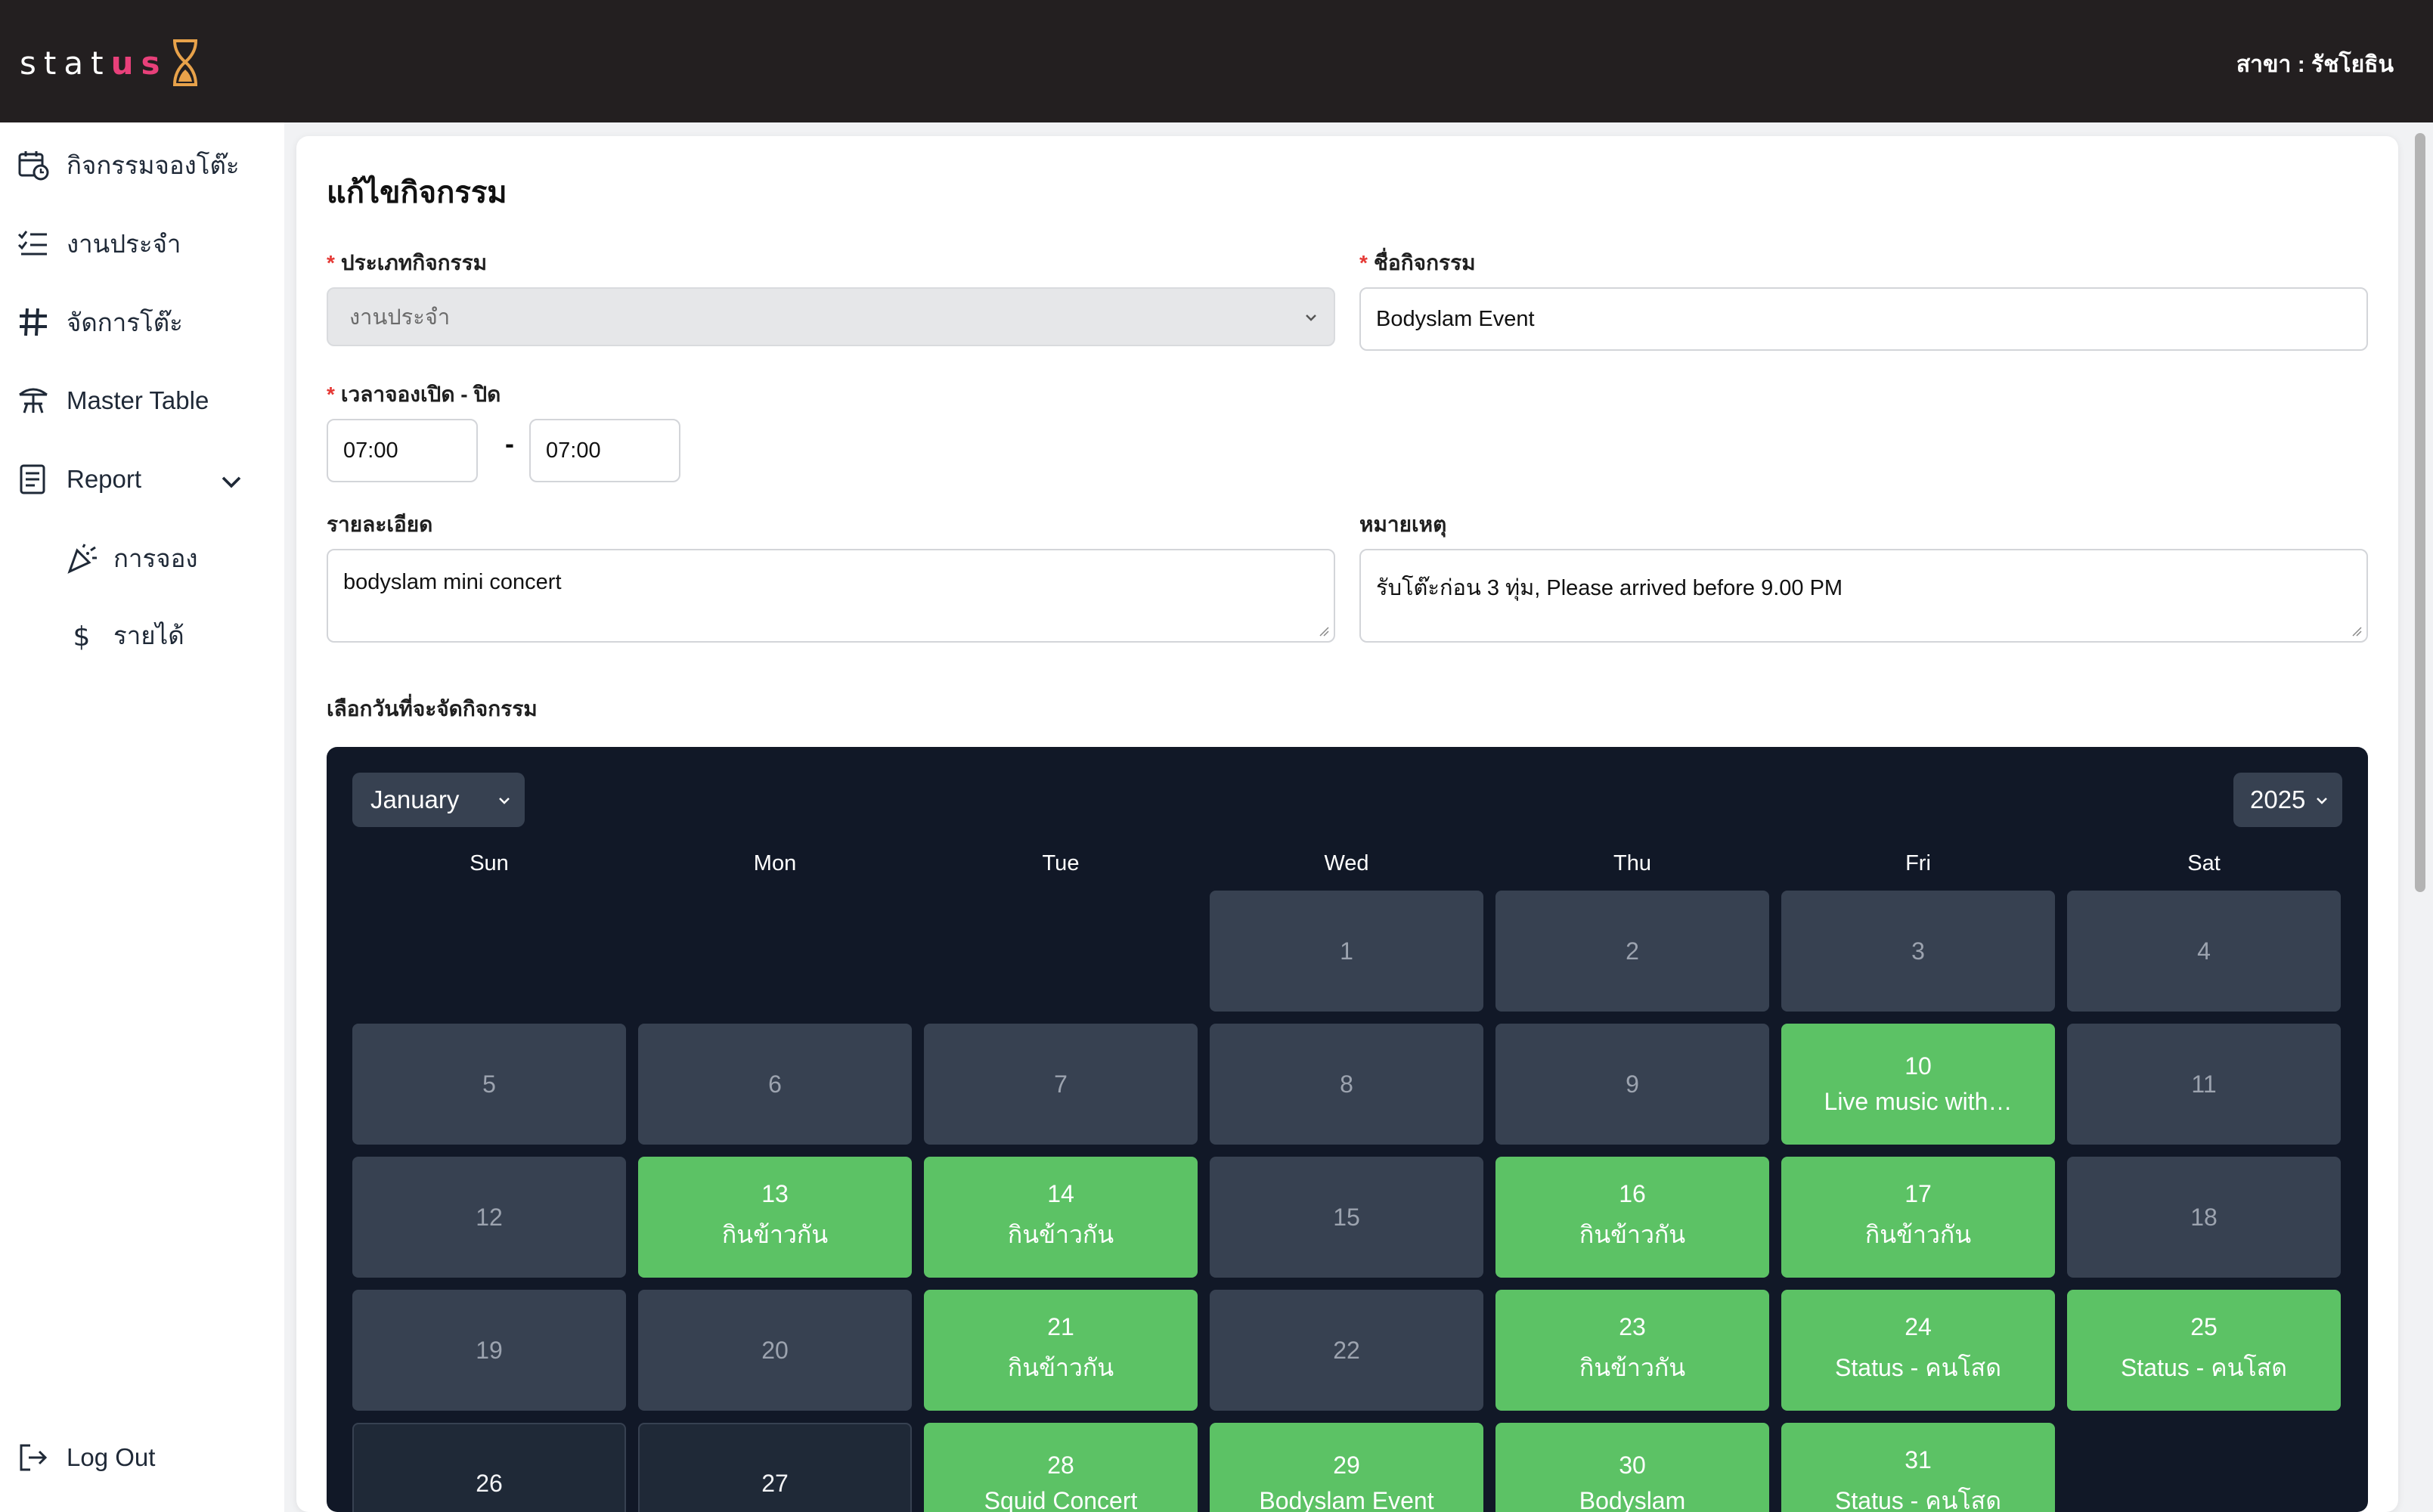  What do you see at coordinates (1919, 1459) in the screenshot?
I see `day-number: 31` at bounding box center [1919, 1459].